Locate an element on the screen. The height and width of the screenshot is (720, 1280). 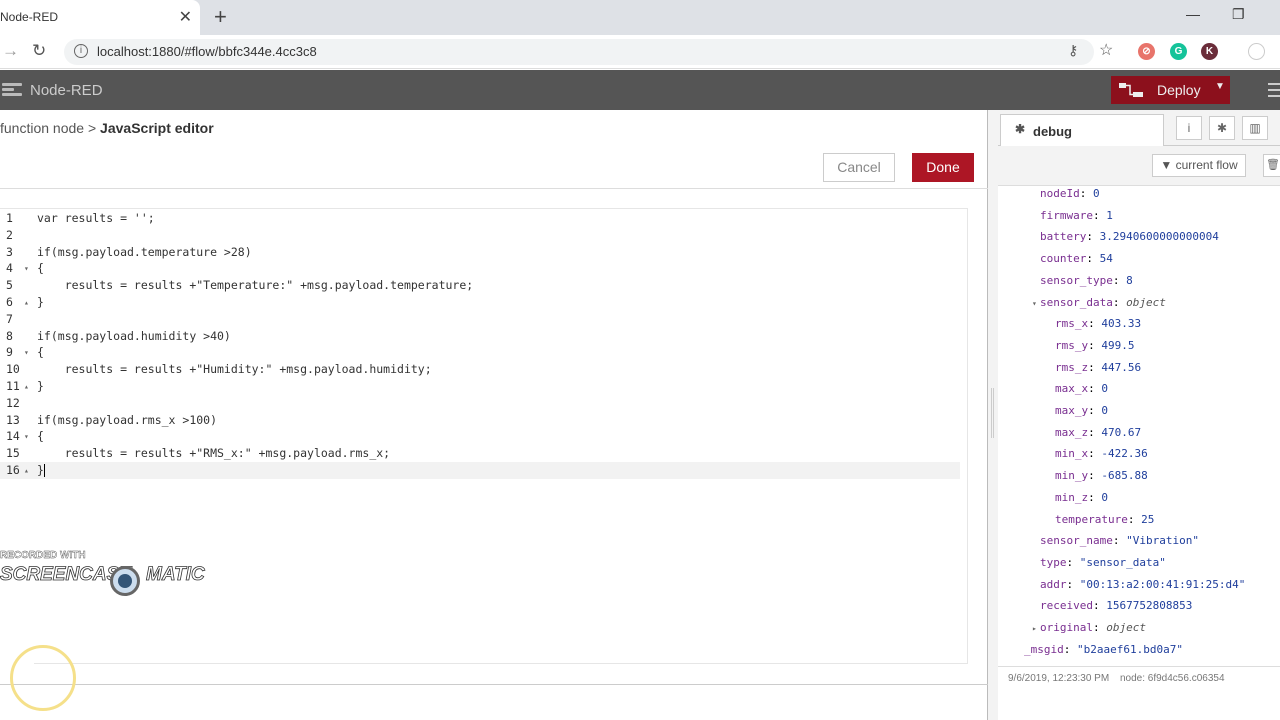
debug-key: rms_y is located at coordinates (1072, 345).